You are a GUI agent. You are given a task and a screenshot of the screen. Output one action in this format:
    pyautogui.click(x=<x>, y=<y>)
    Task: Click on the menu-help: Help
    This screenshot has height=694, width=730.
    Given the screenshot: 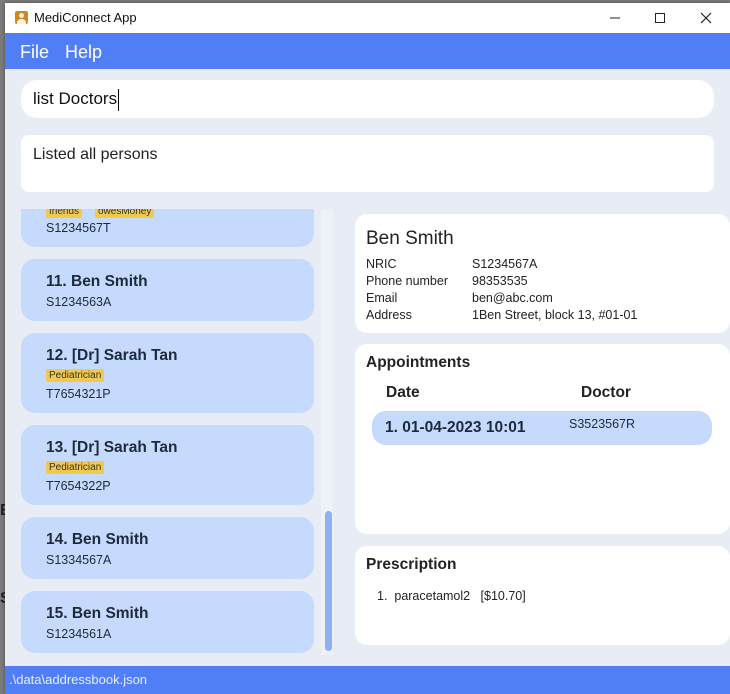 What is the action you would take?
    pyautogui.click(x=83, y=52)
    